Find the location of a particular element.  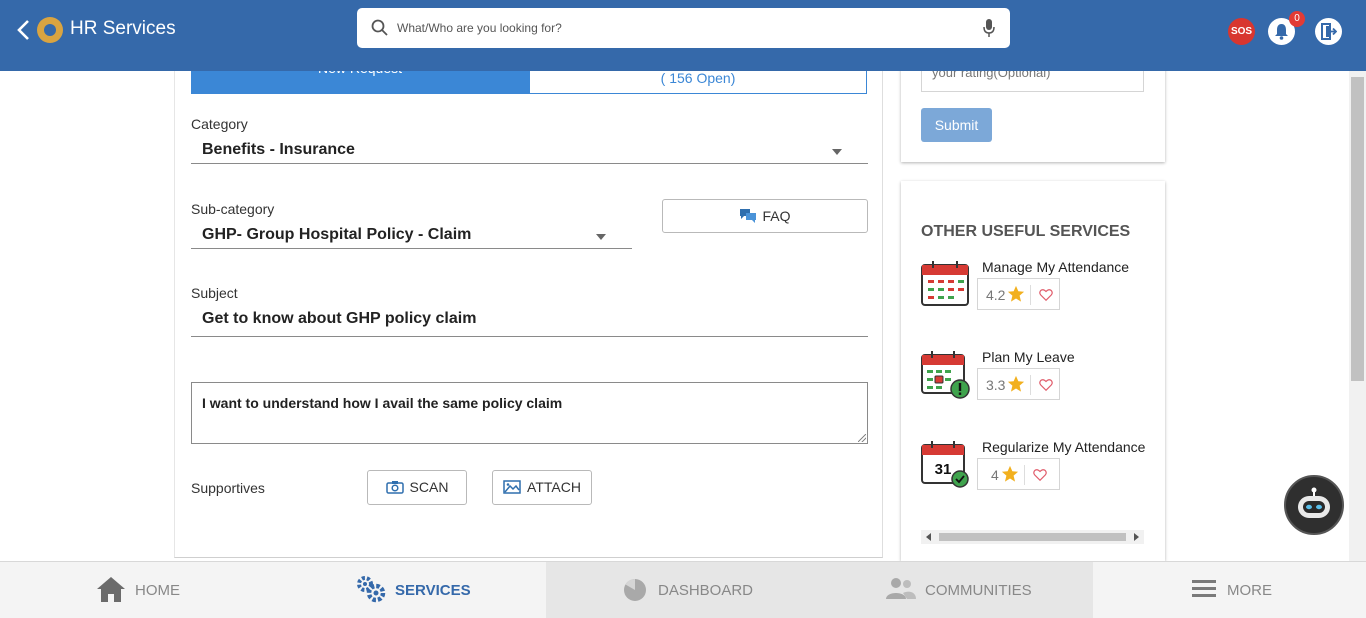

search-input is located at coordinates (677, 28).